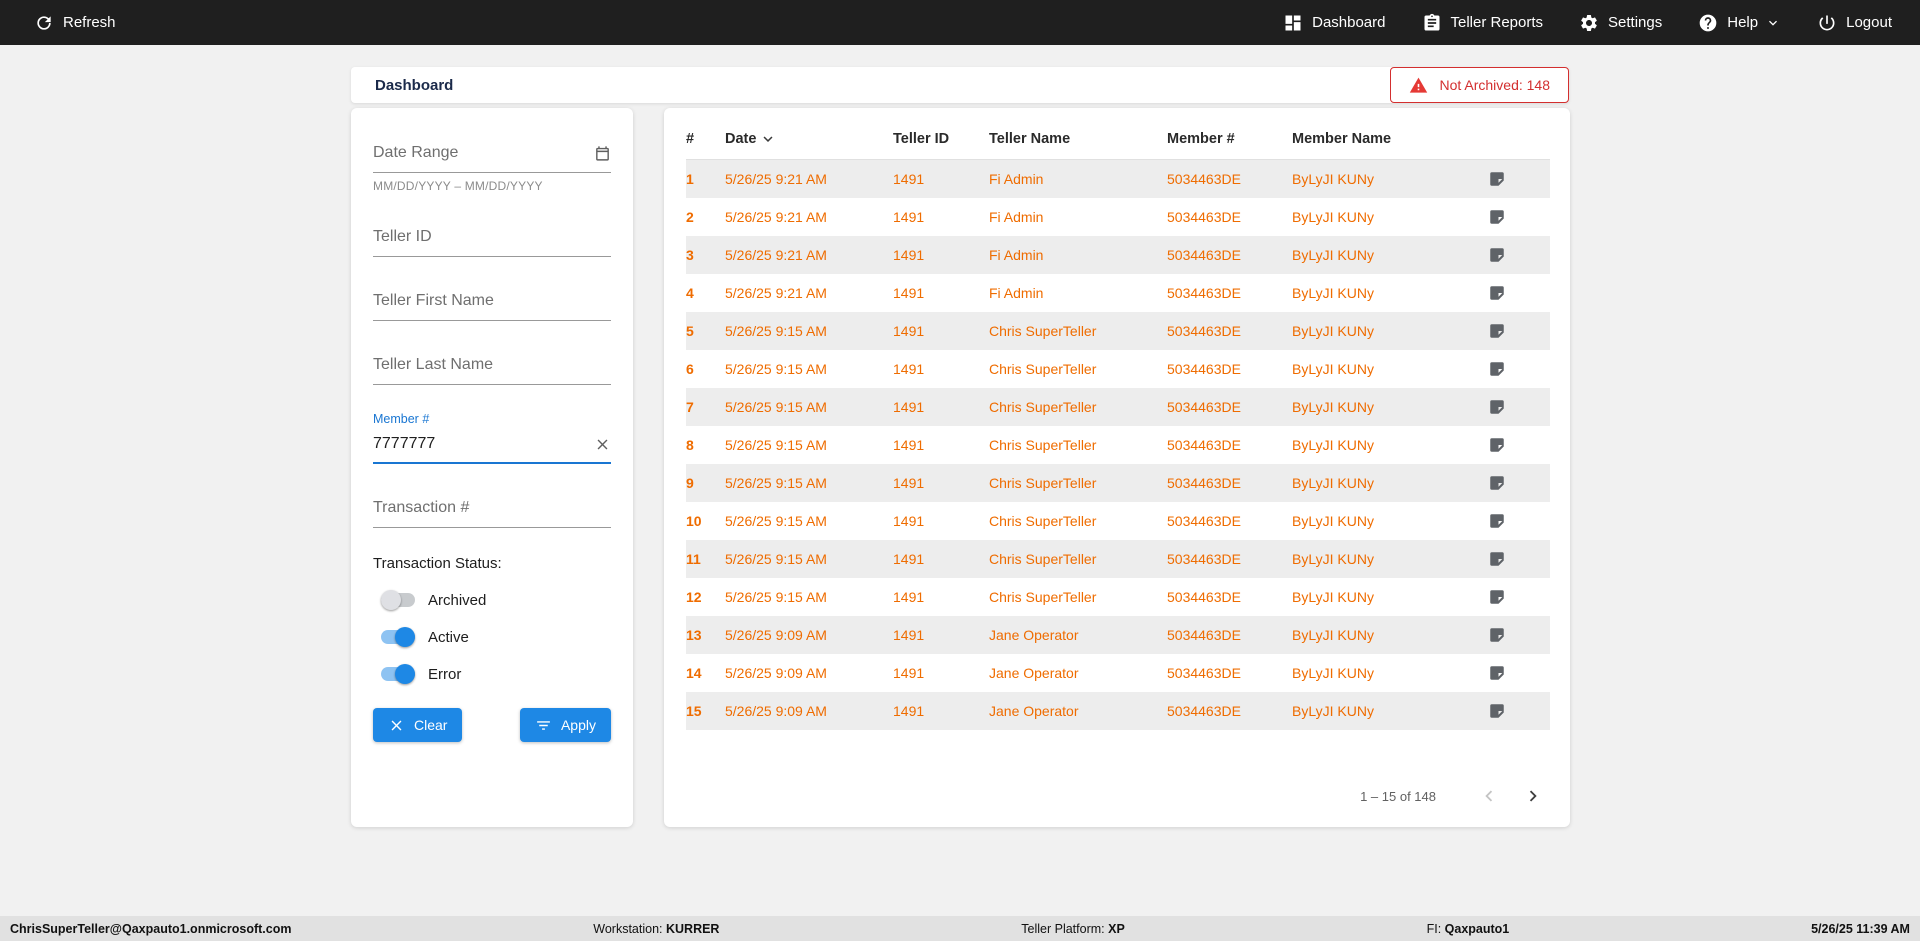  I want to click on nav-help: Help, so click(1739, 23).